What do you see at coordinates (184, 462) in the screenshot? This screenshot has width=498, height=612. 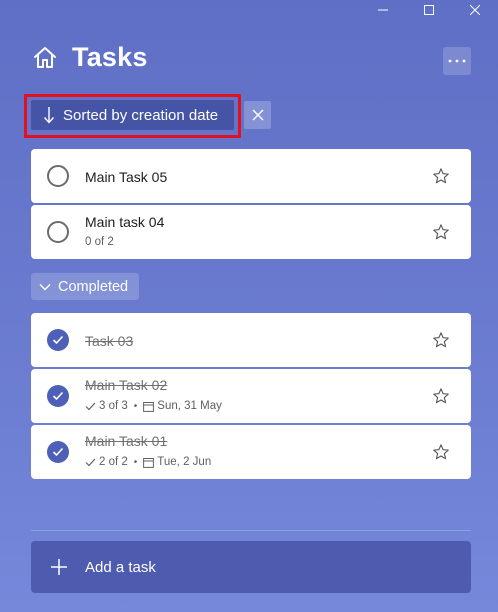 I see `task-due-date: Tue, 2 Jun` at bounding box center [184, 462].